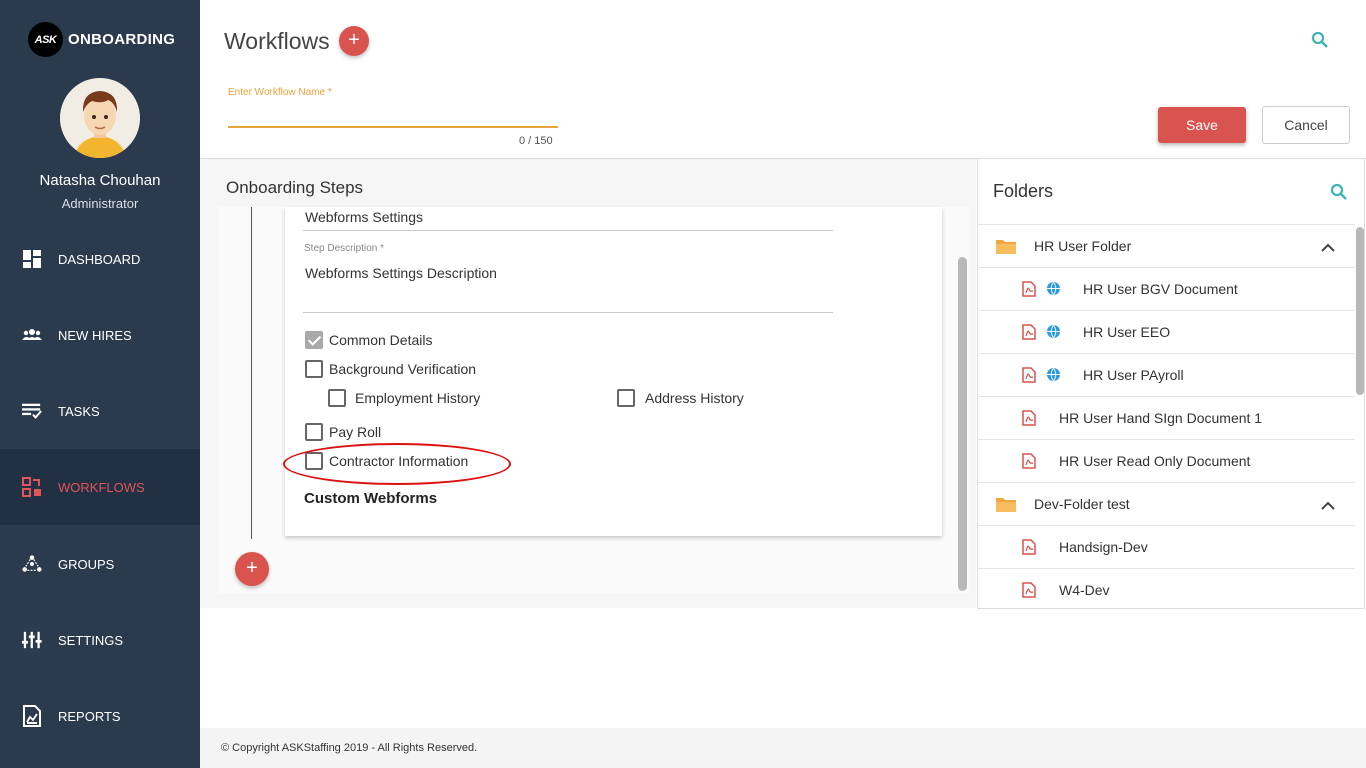 The height and width of the screenshot is (768, 1366). I want to click on nav-reports-label: REPORTS, so click(89, 716).